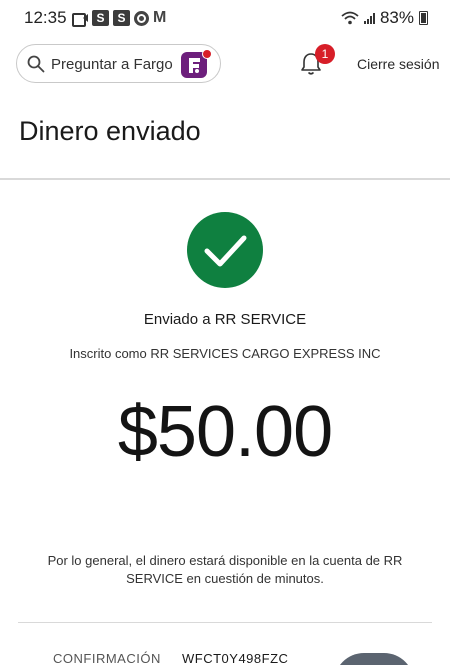 The width and height of the screenshot is (450, 665). What do you see at coordinates (396, 17) in the screenshot?
I see `battery-percent: 83%` at bounding box center [396, 17].